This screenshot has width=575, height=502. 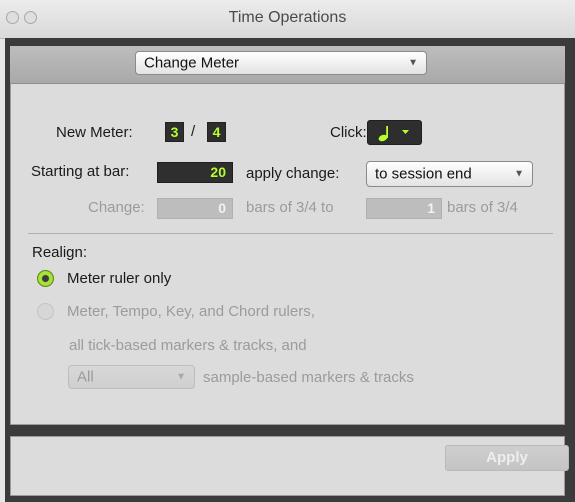 What do you see at coordinates (404, 208) in the screenshot?
I see `change-to-field: 1` at bounding box center [404, 208].